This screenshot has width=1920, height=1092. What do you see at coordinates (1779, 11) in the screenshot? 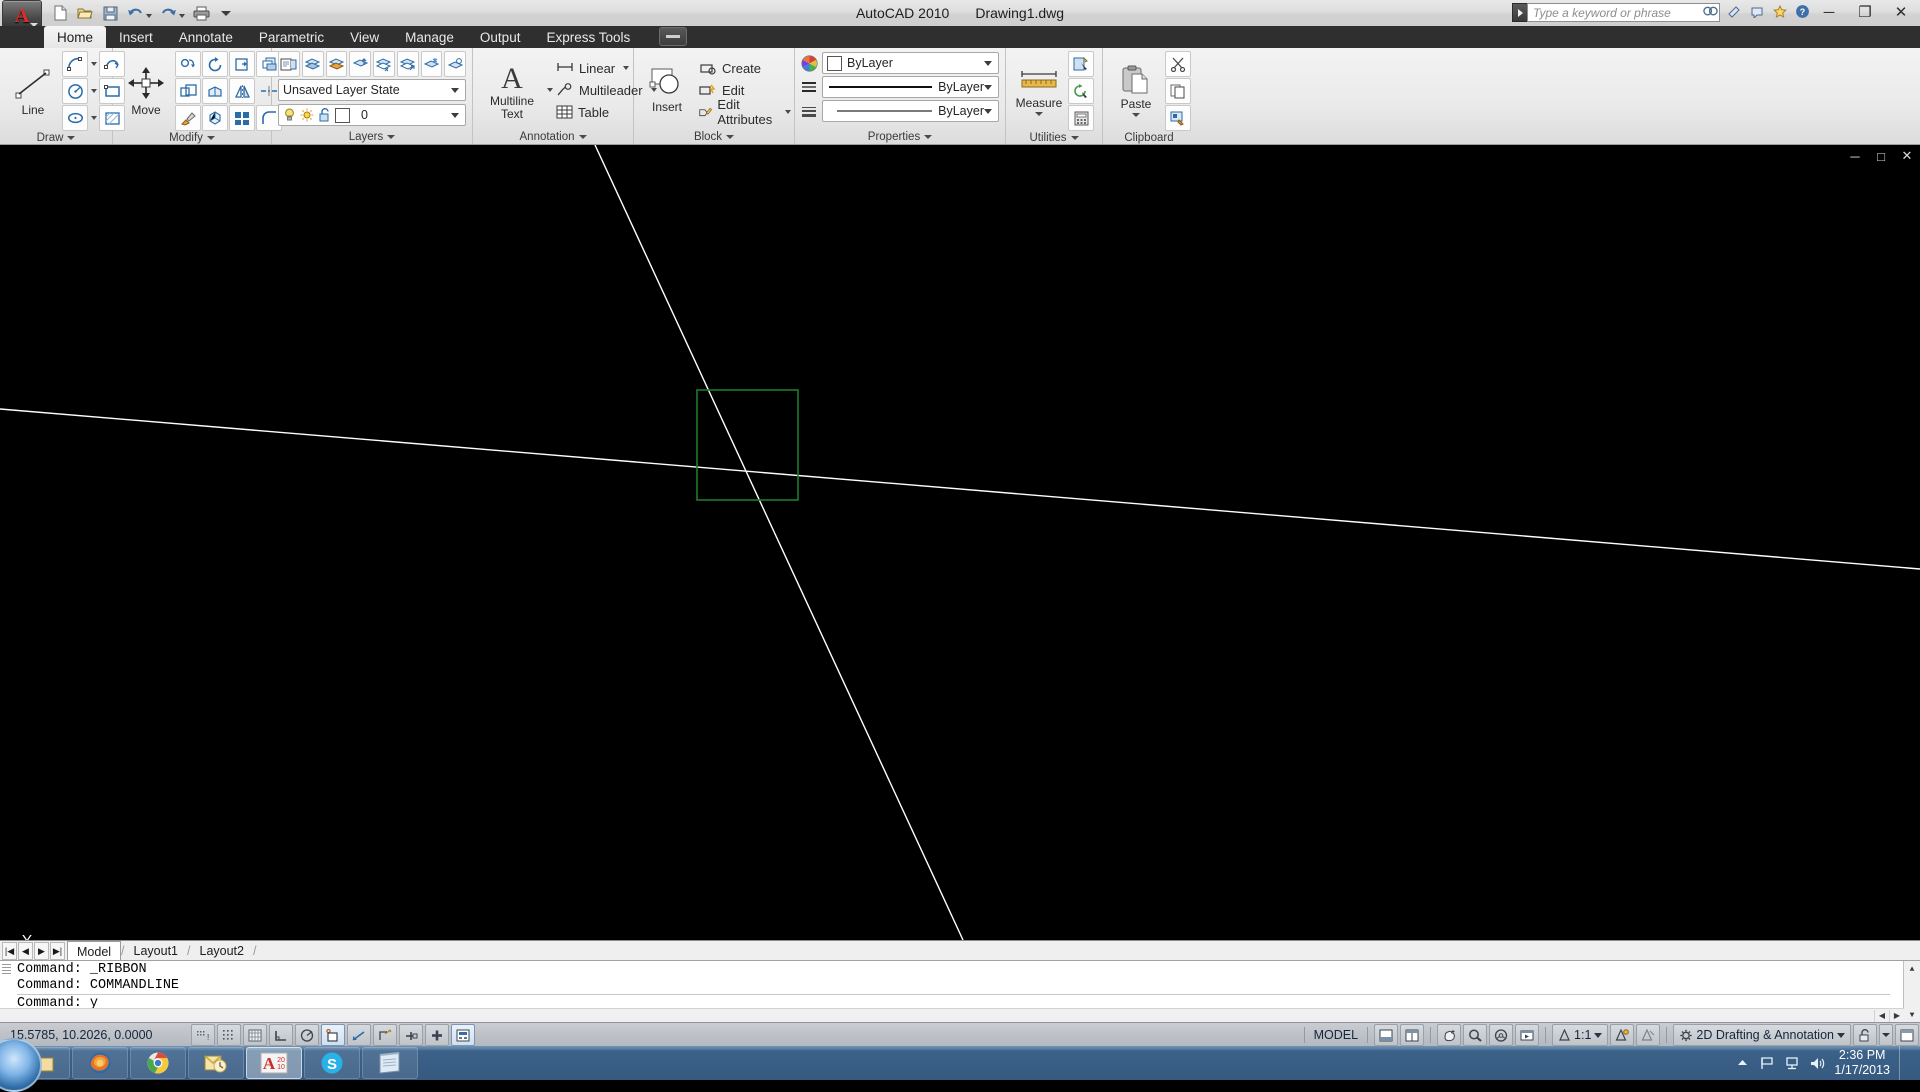
I see `favorites-star-icon` at bounding box center [1779, 11].